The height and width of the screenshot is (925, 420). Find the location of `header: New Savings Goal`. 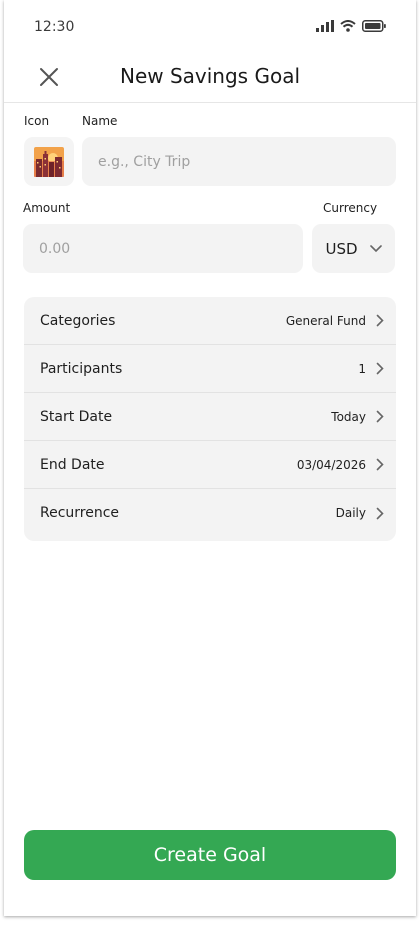

header: New Savings Goal is located at coordinates (210, 78).